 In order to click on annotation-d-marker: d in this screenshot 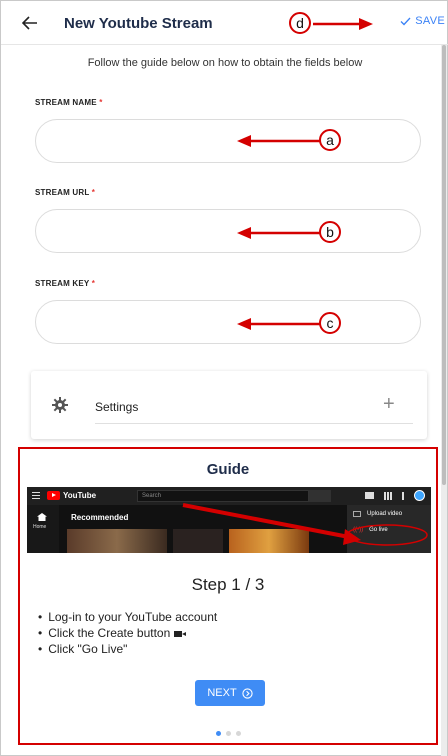, I will do `click(300, 23)`.